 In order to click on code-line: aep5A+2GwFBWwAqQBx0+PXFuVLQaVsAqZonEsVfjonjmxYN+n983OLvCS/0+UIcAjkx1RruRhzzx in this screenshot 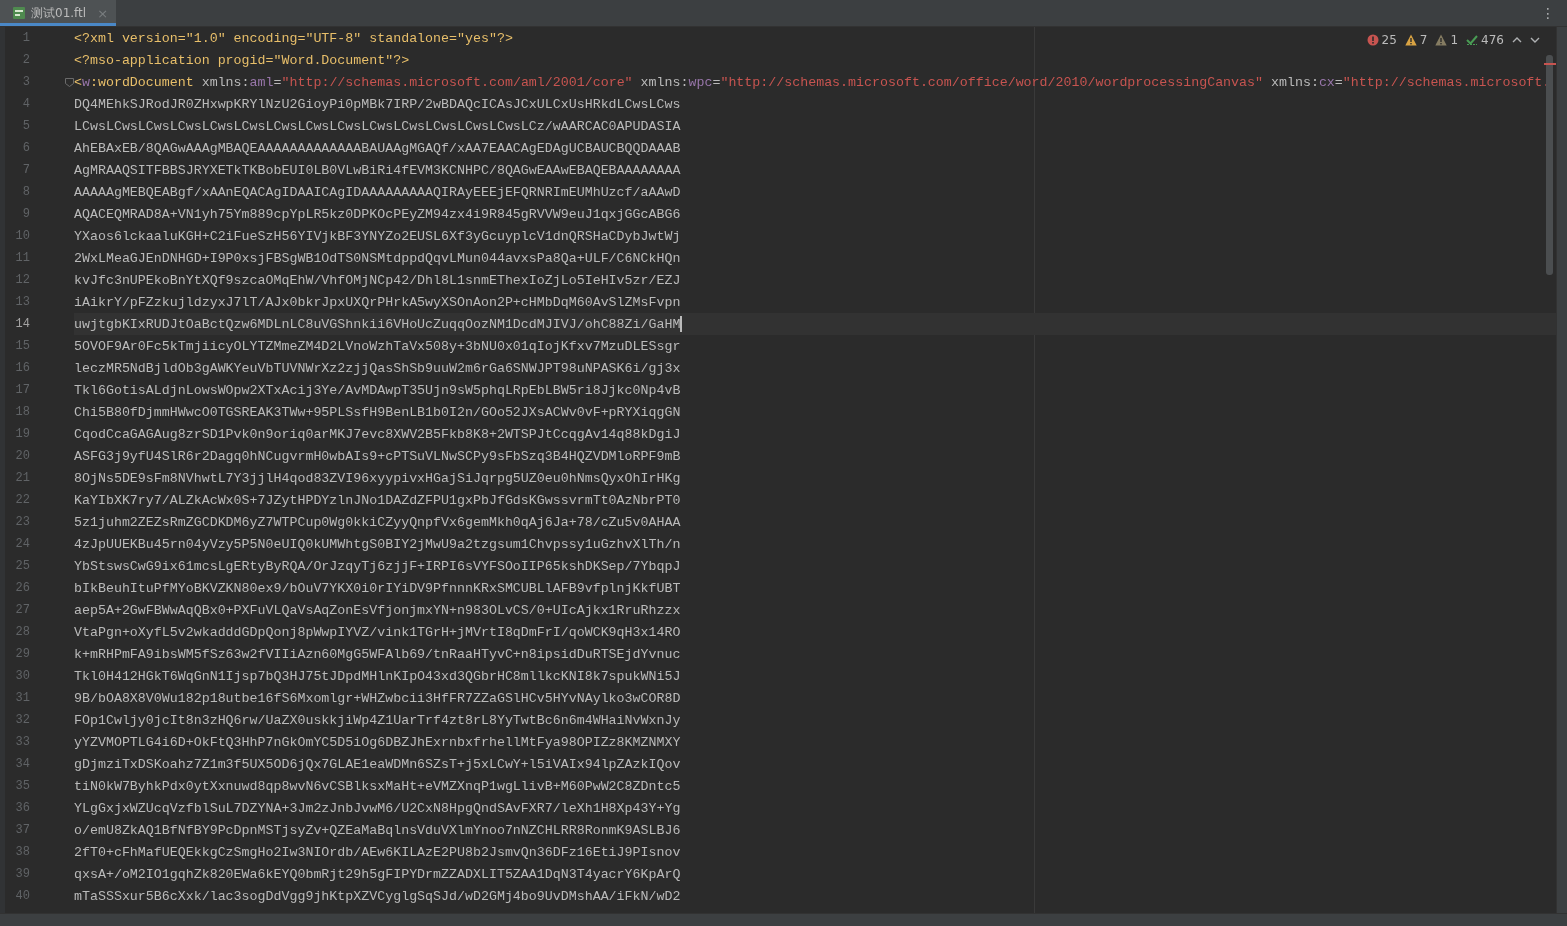, I will do `click(377, 610)`.